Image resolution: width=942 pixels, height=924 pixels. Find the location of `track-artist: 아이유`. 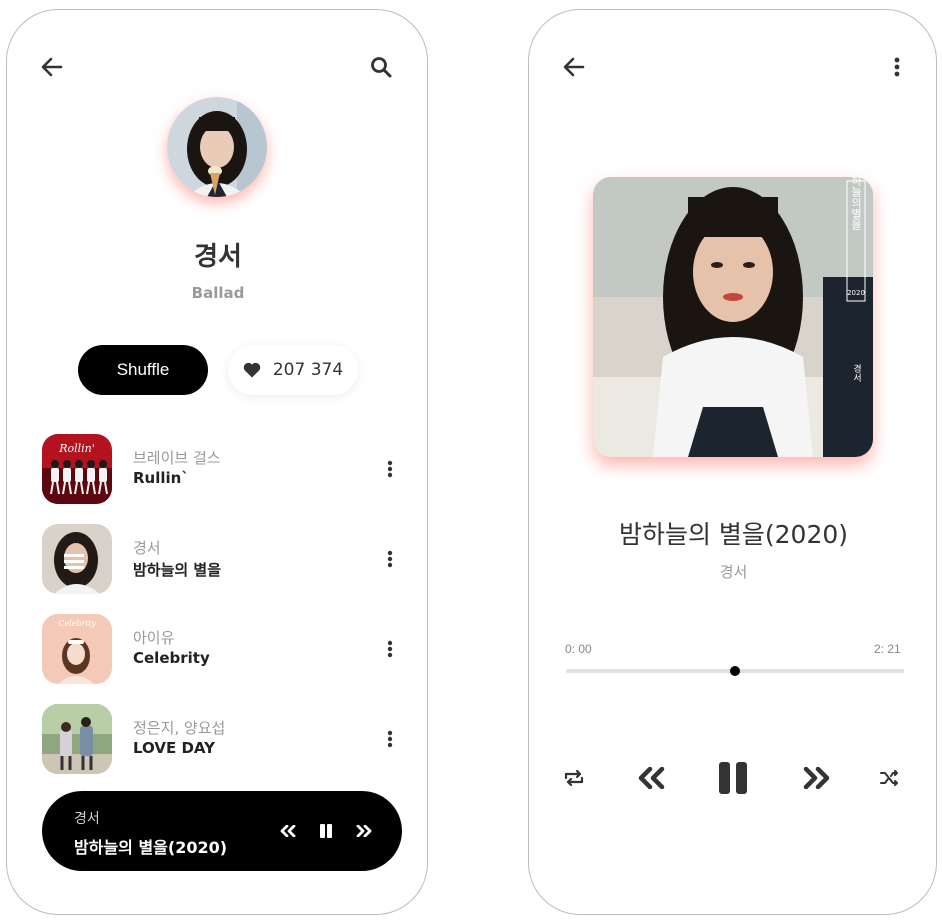

track-artist: 아이유 is located at coordinates (154, 638).